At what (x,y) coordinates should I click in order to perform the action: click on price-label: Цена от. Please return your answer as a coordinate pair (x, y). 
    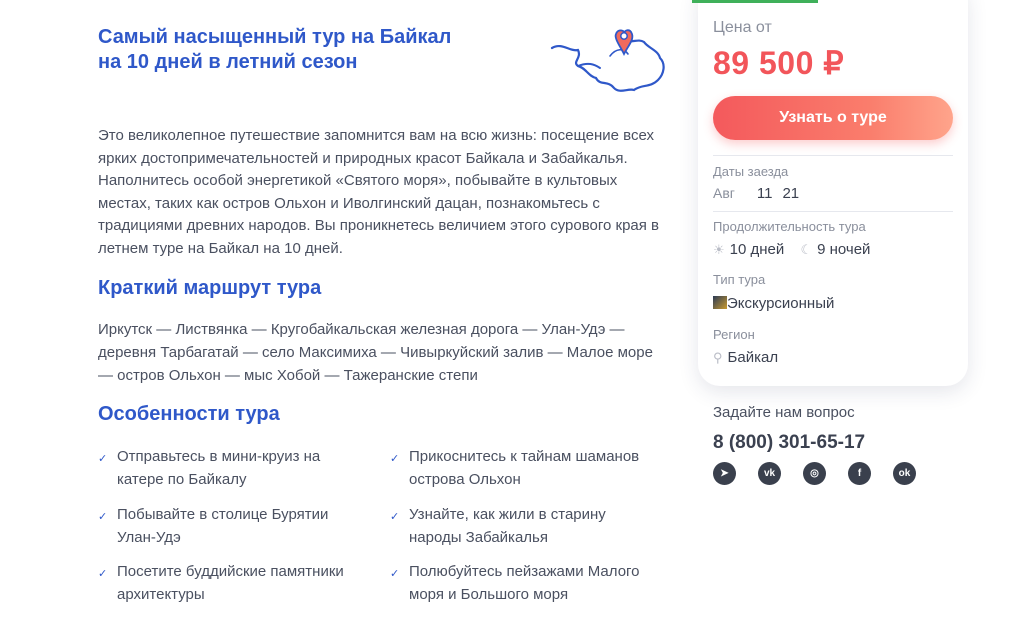
    Looking at the image, I should click on (742, 27).